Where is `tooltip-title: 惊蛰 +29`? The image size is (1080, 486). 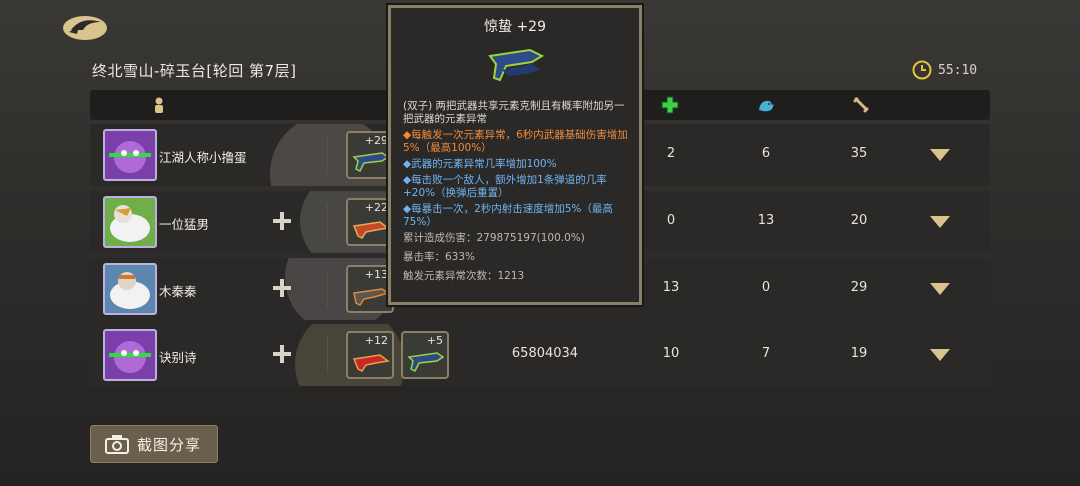
tooltip-title: 惊蛰 +29 is located at coordinates (515, 27).